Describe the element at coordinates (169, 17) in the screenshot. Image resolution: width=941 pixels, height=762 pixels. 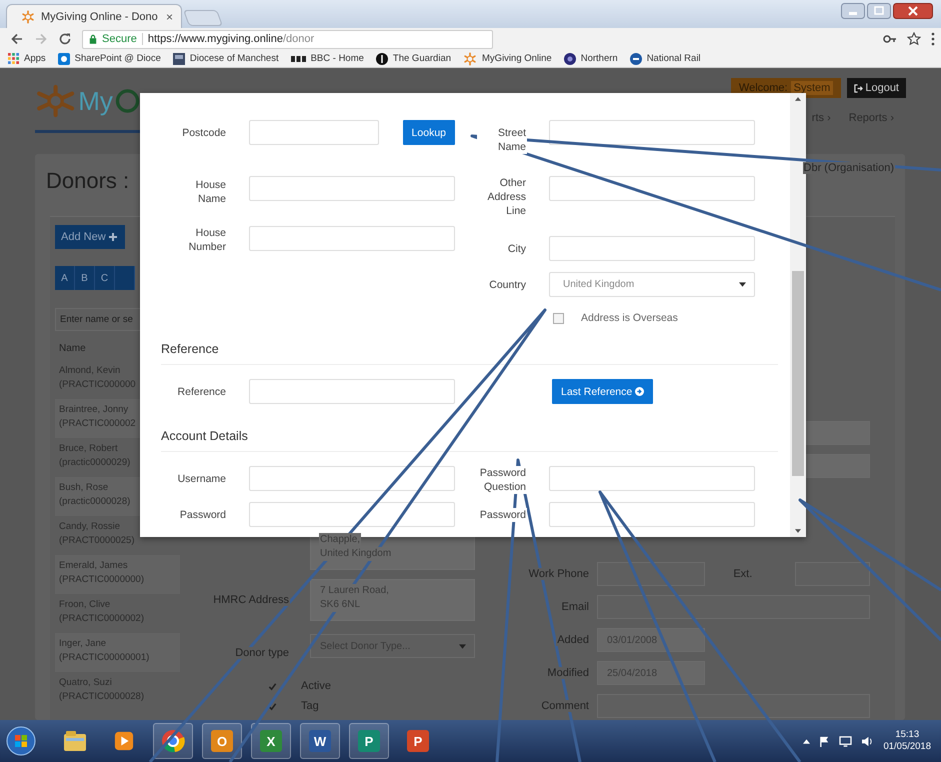
I see `close-tab-button: ×` at that location.